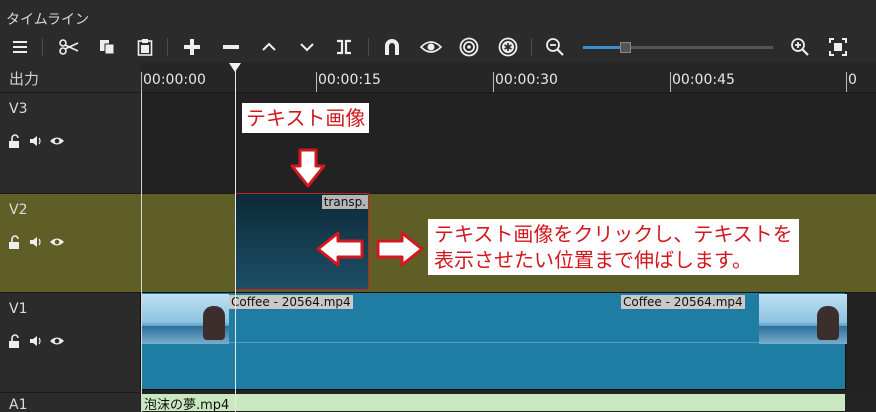 The height and width of the screenshot is (412, 876). I want to click on scrub-eye-icon, so click(431, 47).